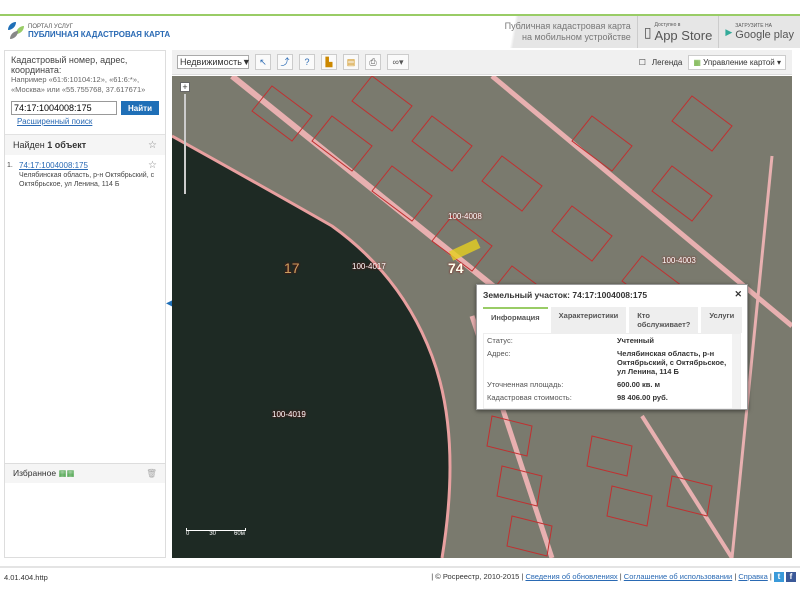  Describe the element at coordinates (53, 165) in the screenshot. I see `result-link: 74:17:1004008:175` at that location.